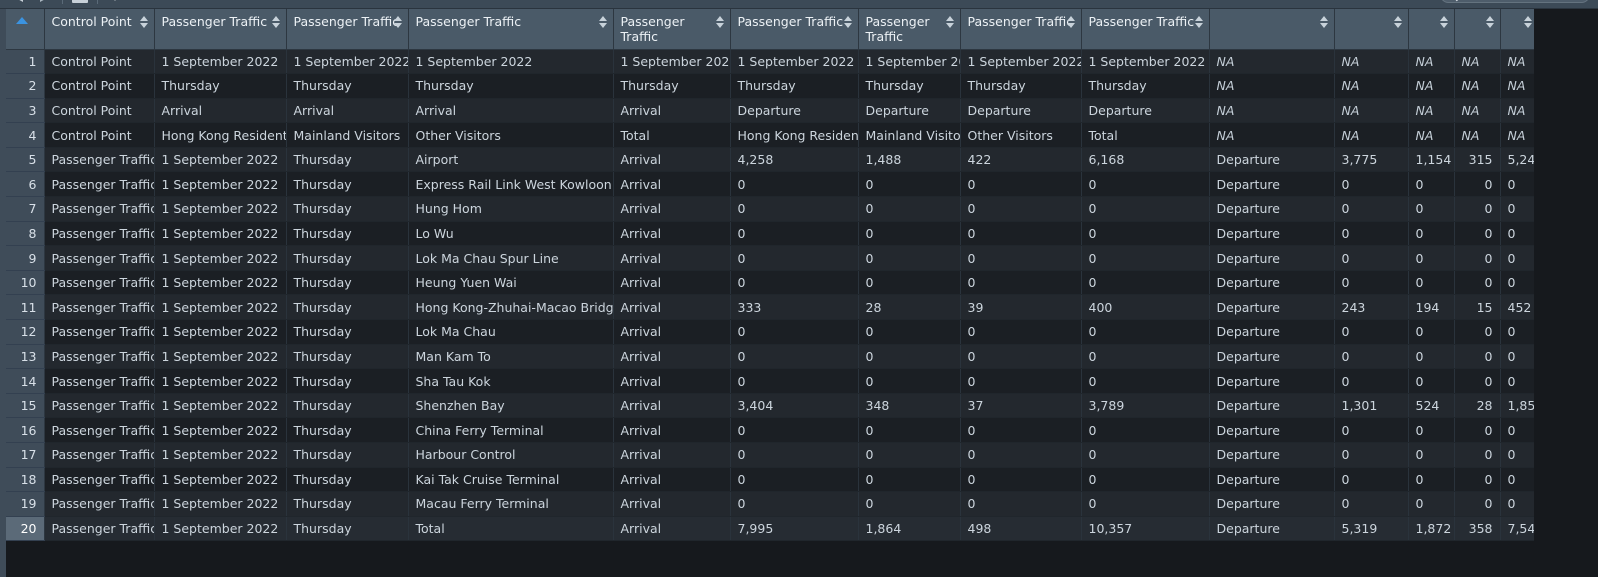 This screenshot has height=577, width=1598. Describe the element at coordinates (909, 29) in the screenshot. I see `column-header-7: Passenger Traffic` at that location.